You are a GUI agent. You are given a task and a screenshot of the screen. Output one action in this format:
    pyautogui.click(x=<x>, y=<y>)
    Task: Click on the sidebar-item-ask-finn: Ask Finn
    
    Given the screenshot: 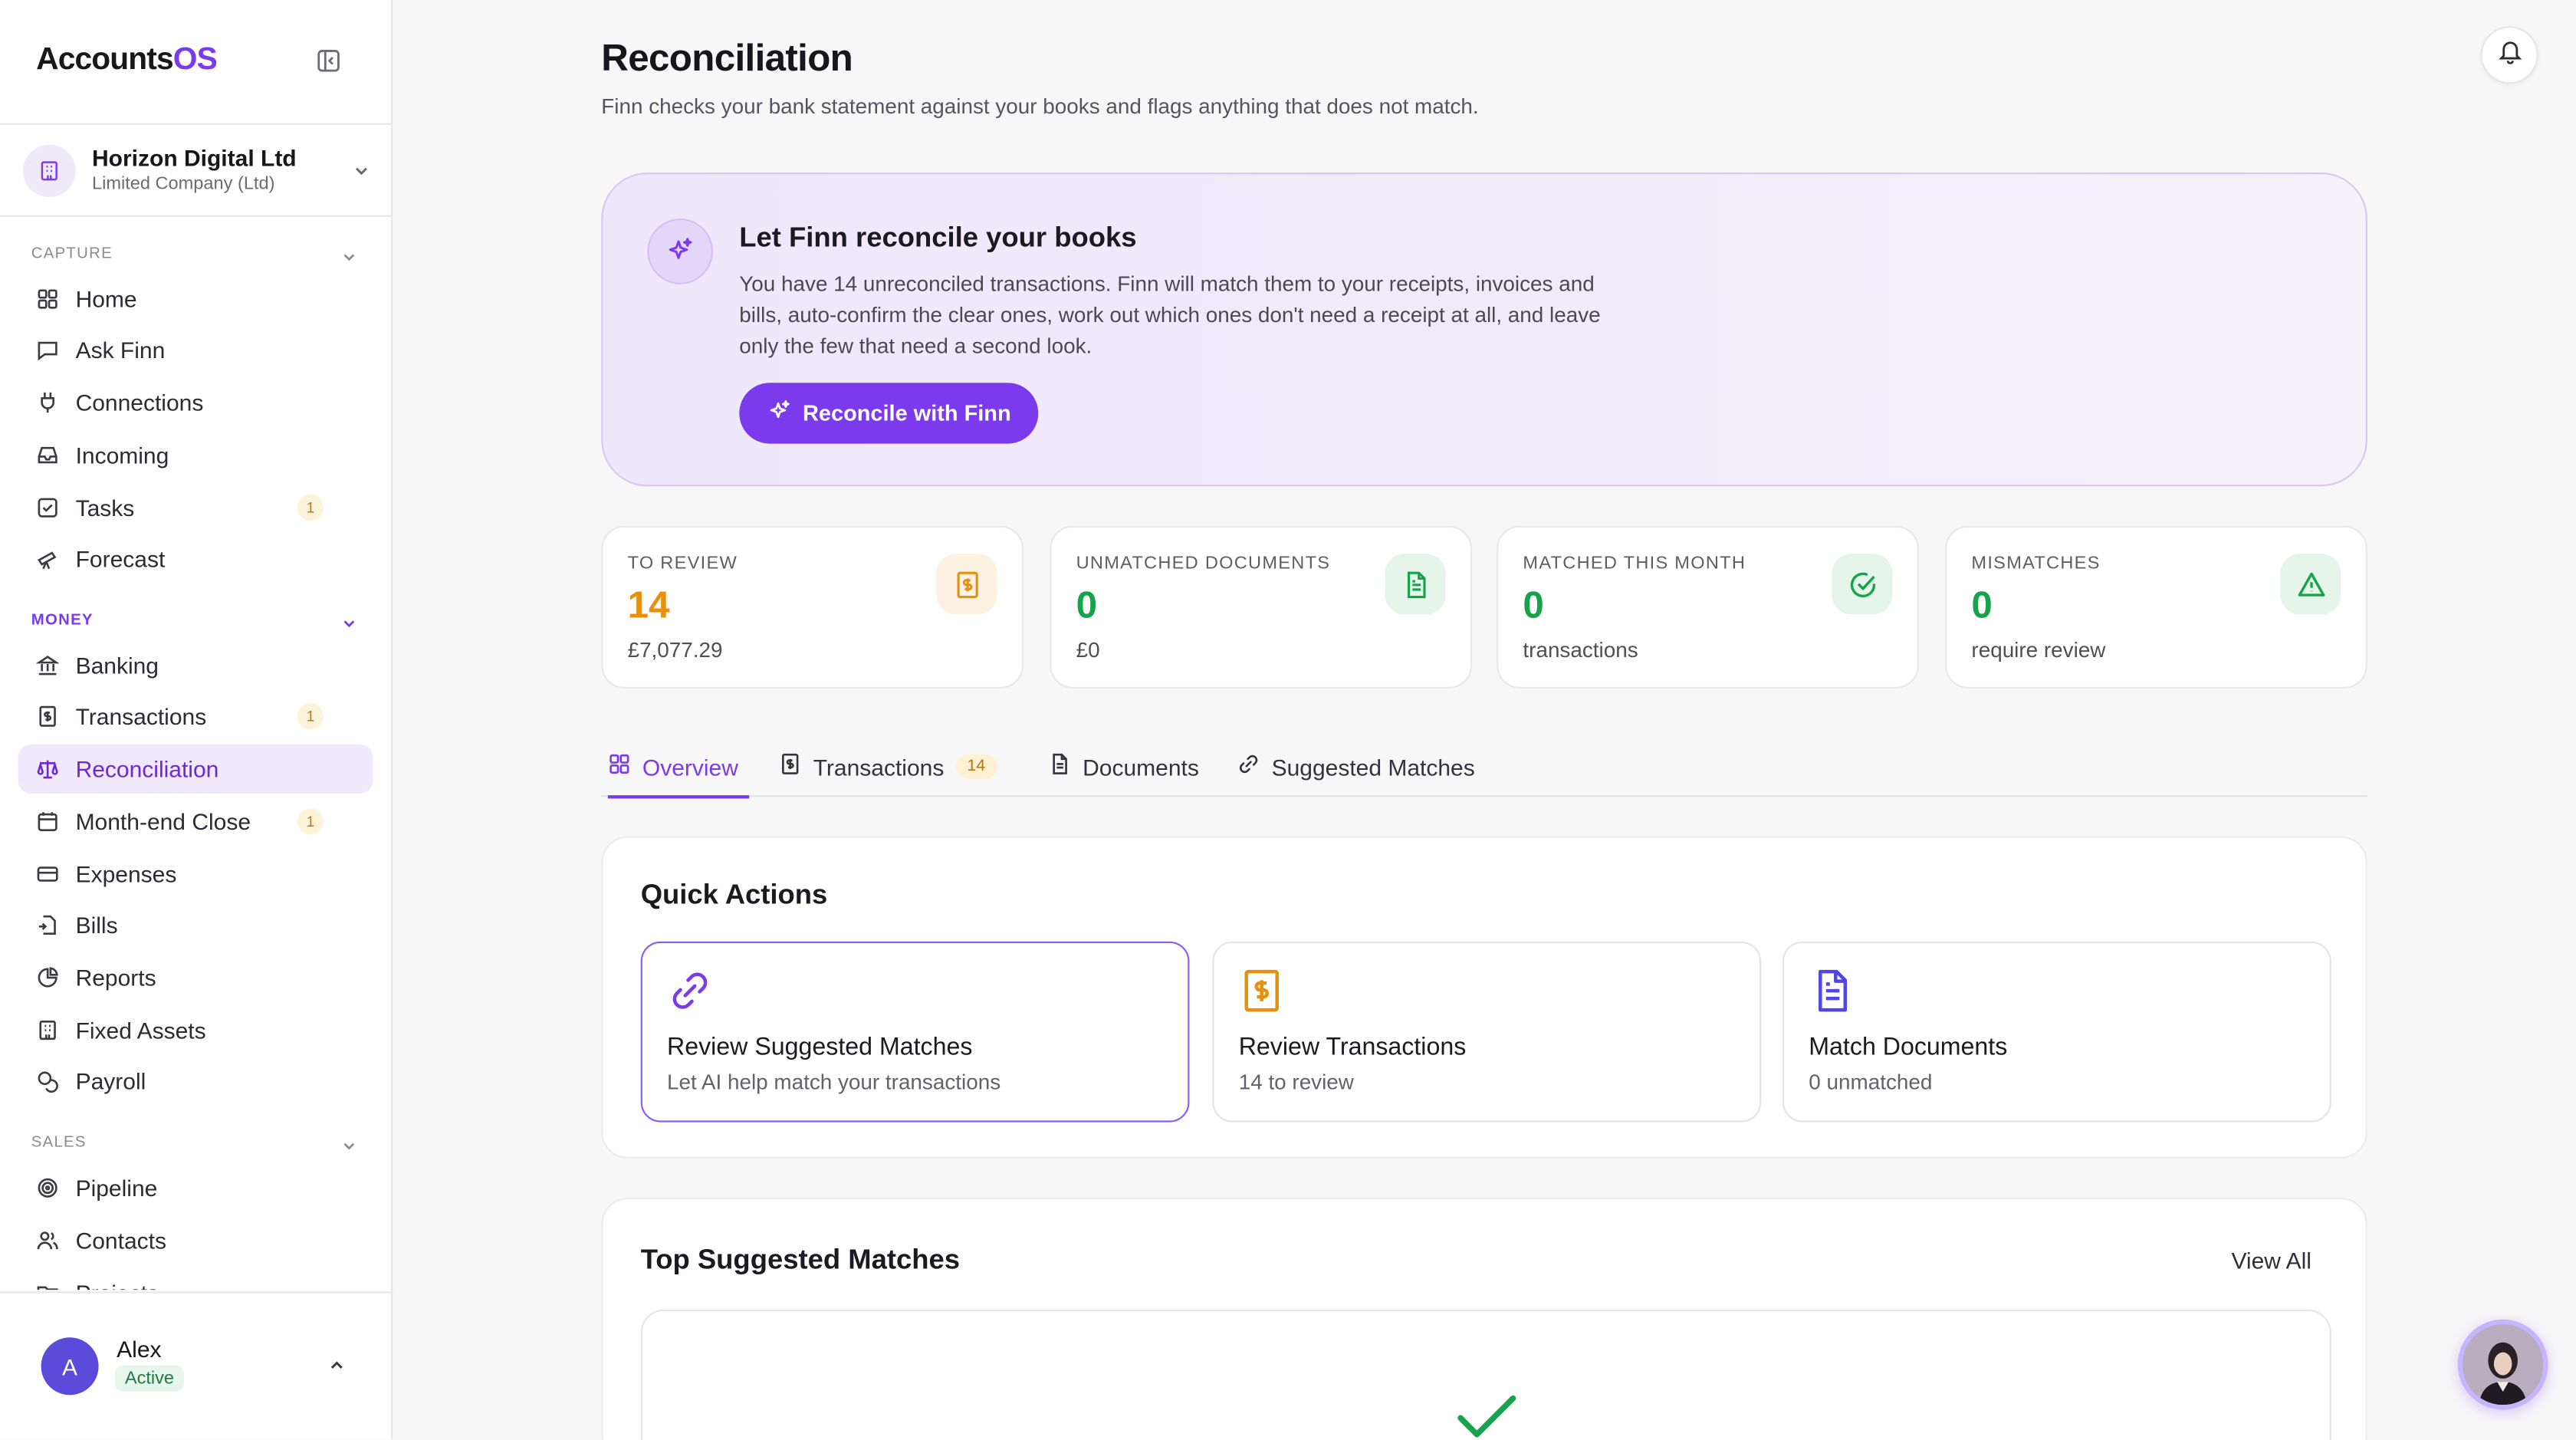 What is the action you would take?
    pyautogui.click(x=195, y=349)
    